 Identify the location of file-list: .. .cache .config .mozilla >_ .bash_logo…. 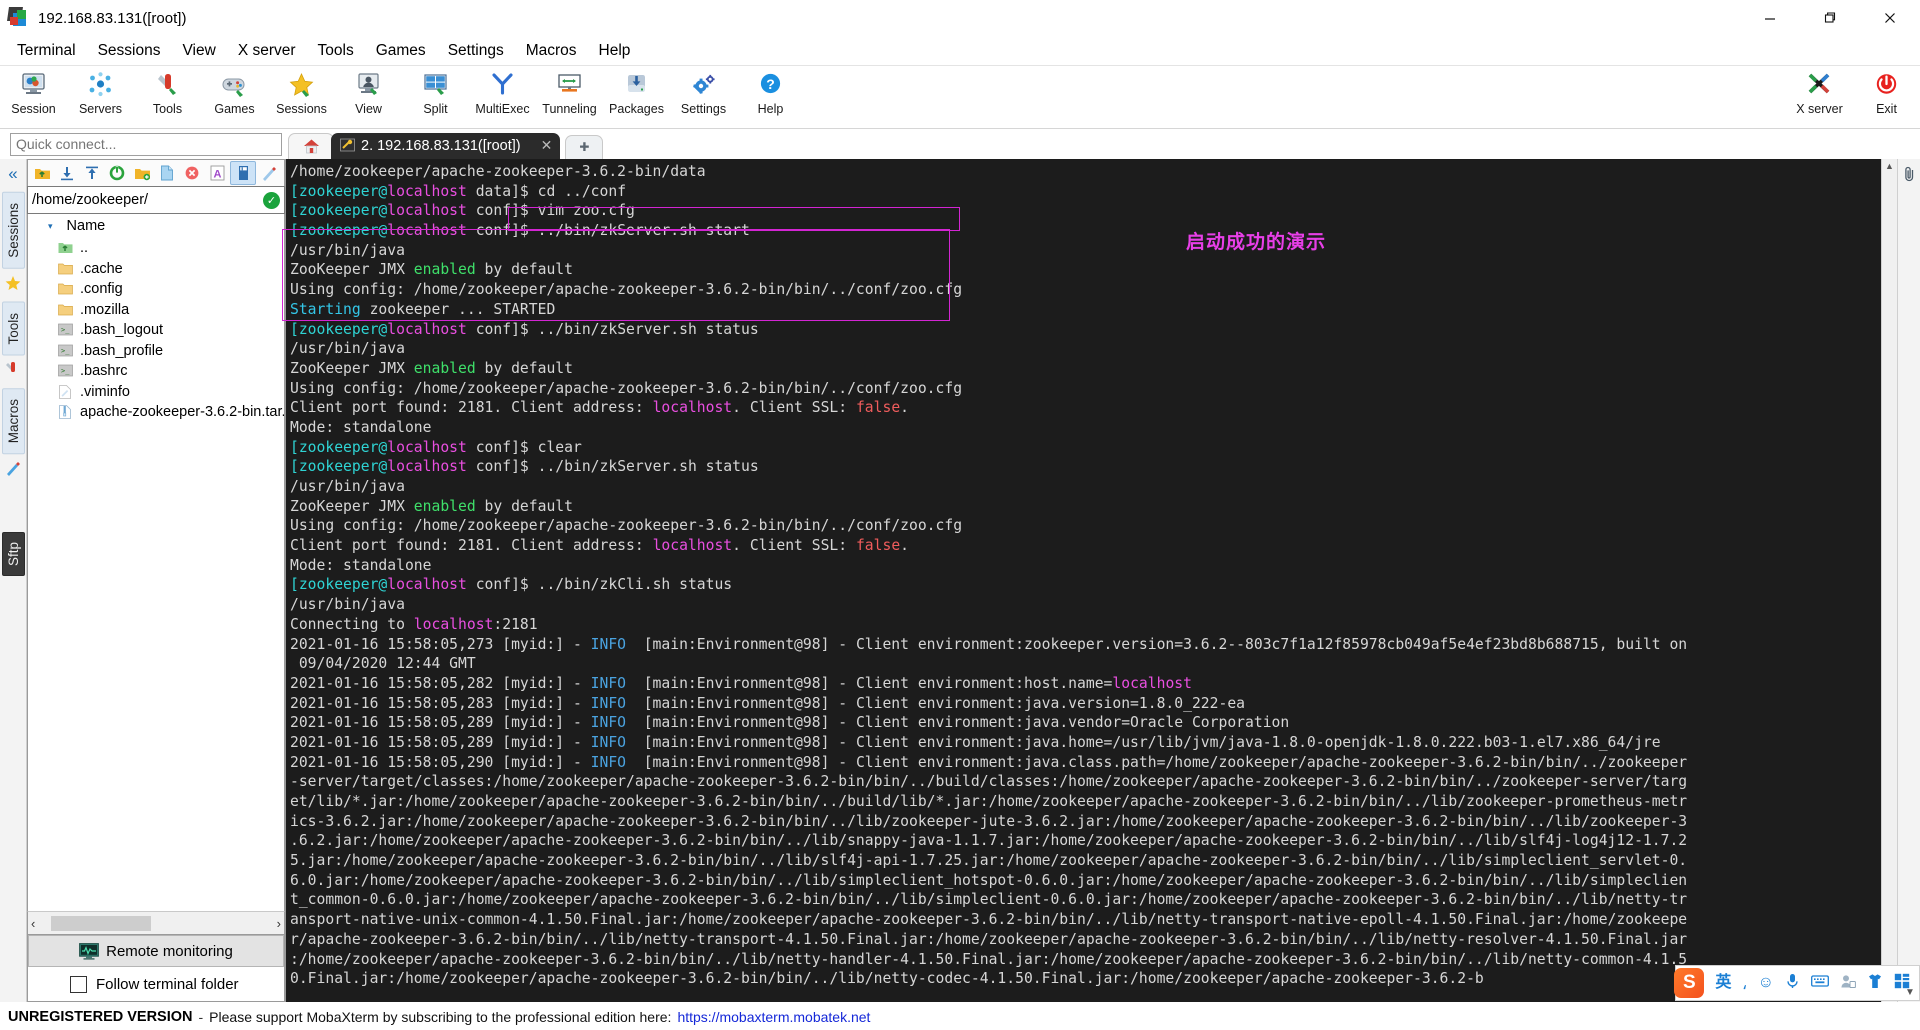
(156, 574).